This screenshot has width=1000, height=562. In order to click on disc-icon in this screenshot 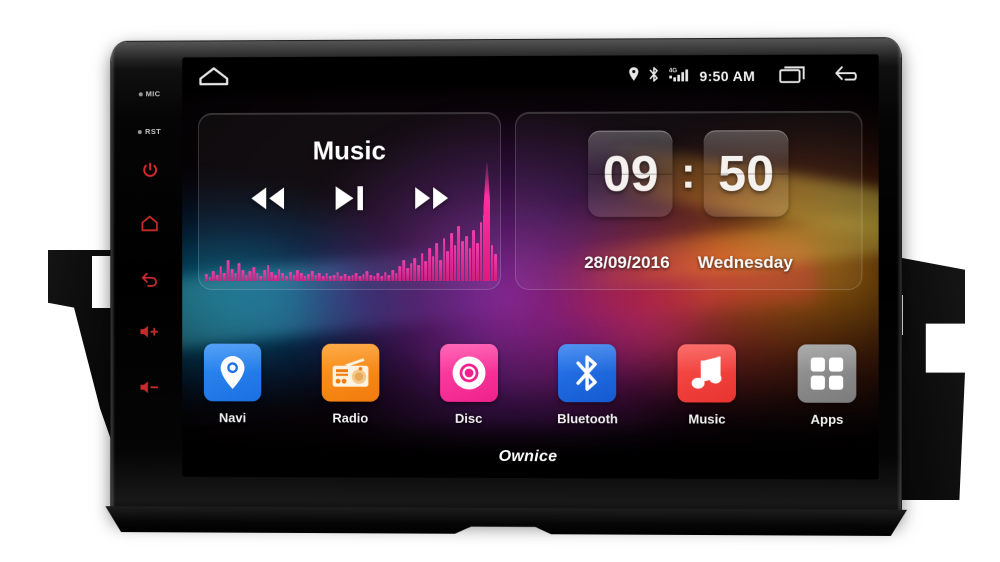, I will do `click(469, 373)`.